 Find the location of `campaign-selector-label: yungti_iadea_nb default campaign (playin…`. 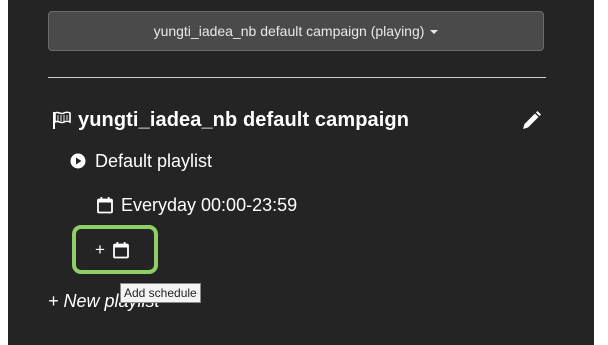

campaign-selector-label: yungti_iadea_nb default campaign (playin… is located at coordinates (289, 31).